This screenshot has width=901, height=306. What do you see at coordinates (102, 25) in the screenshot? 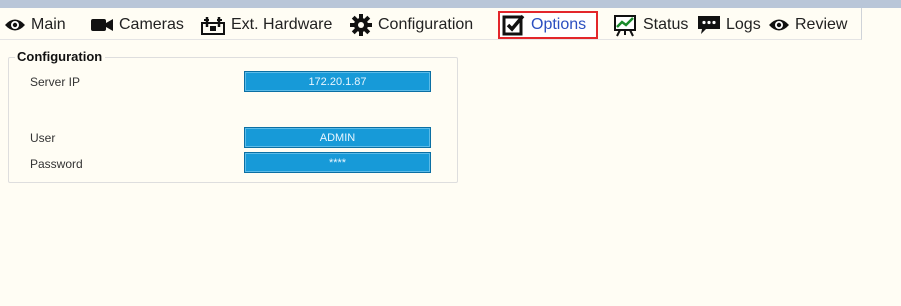
I see `video-camera-icon` at bounding box center [102, 25].